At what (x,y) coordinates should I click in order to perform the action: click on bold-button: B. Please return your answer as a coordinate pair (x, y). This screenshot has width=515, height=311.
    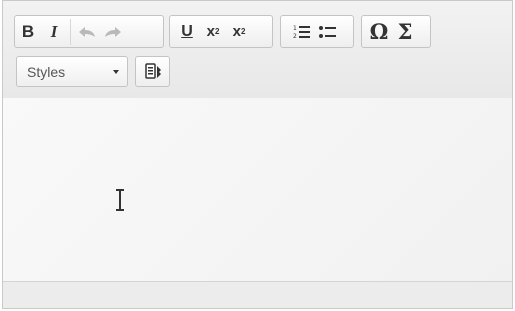
    Looking at the image, I should click on (28, 32).